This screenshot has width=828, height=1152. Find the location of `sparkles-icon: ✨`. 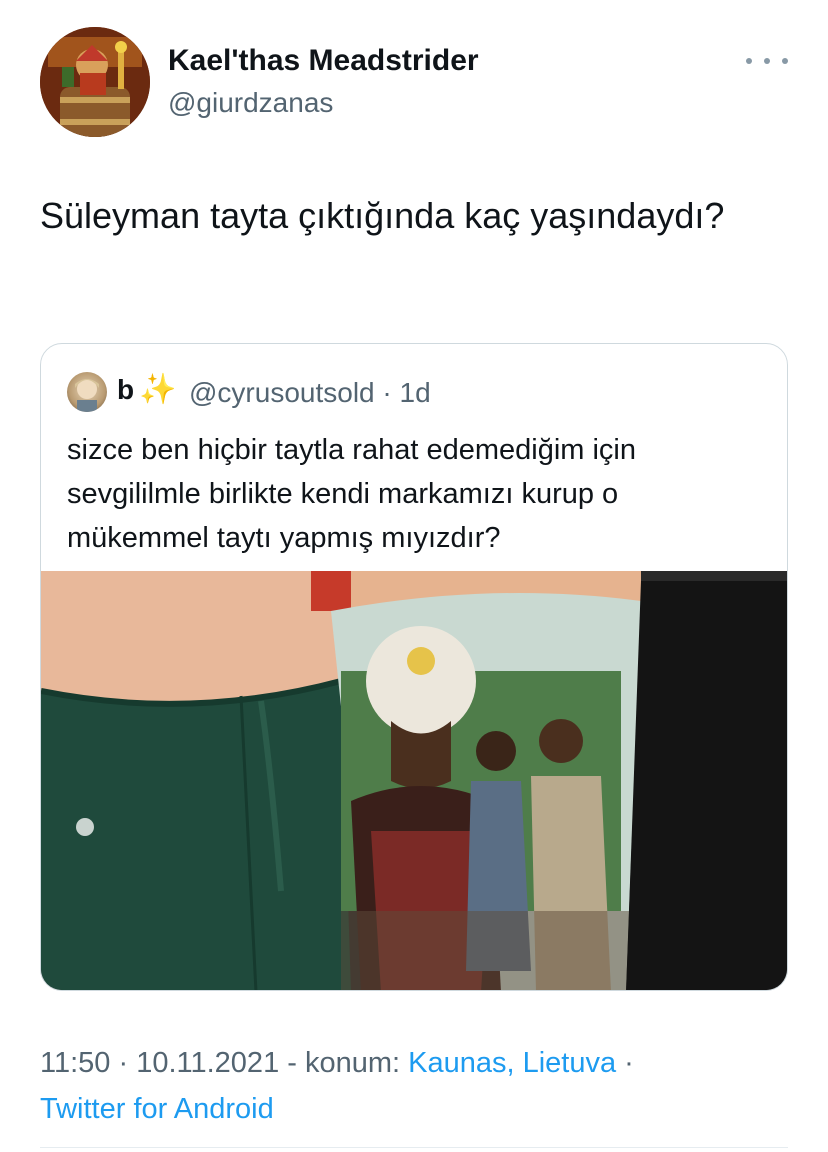

sparkles-icon: ✨ is located at coordinates (158, 389).